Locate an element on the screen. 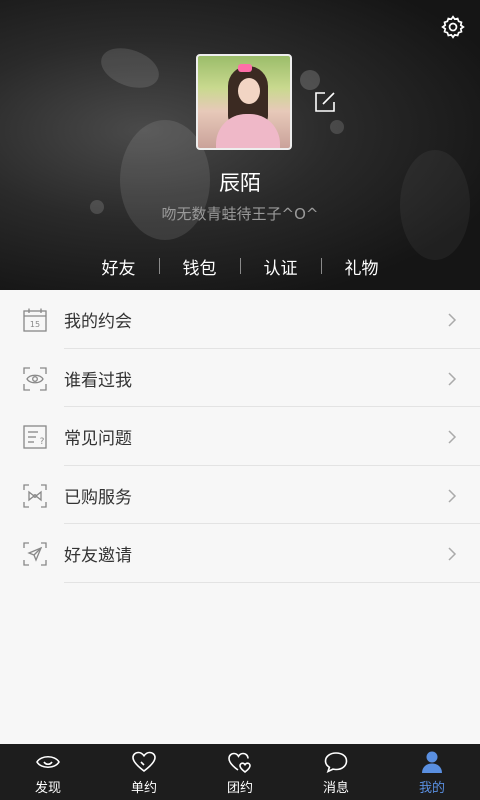  bottom-tab-bar: 发现 单约 团约 消息 我的 is located at coordinates (240, 772).